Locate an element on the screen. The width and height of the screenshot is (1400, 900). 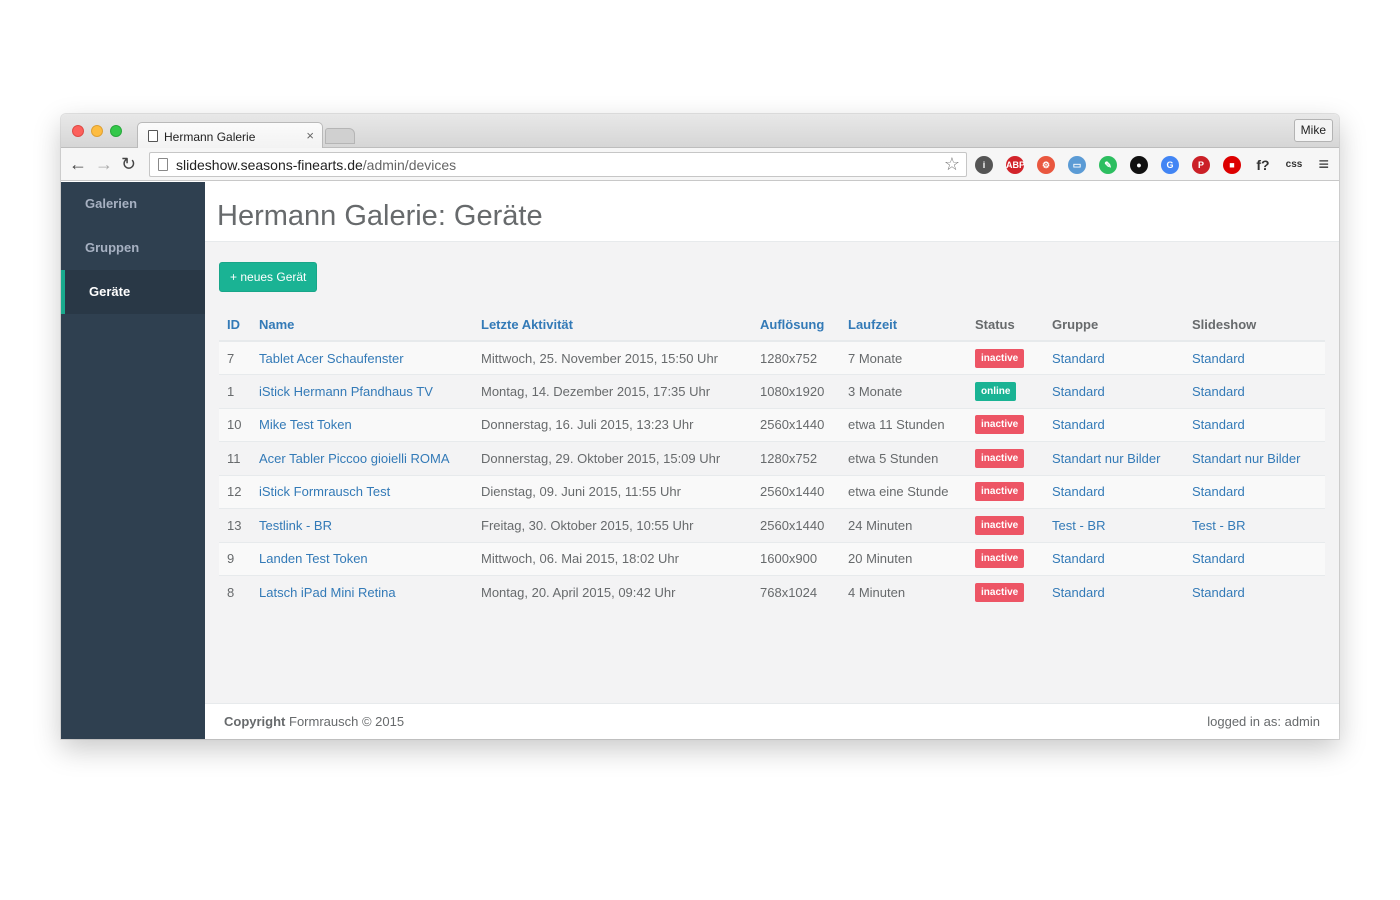
profile-button: Mike is located at coordinates (1313, 130).